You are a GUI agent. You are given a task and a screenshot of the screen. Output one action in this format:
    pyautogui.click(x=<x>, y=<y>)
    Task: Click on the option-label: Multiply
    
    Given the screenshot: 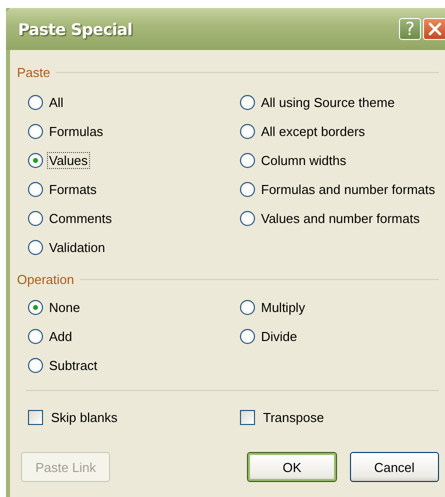 What is the action you would take?
    pyautogui.click(x=283, y=307)
    